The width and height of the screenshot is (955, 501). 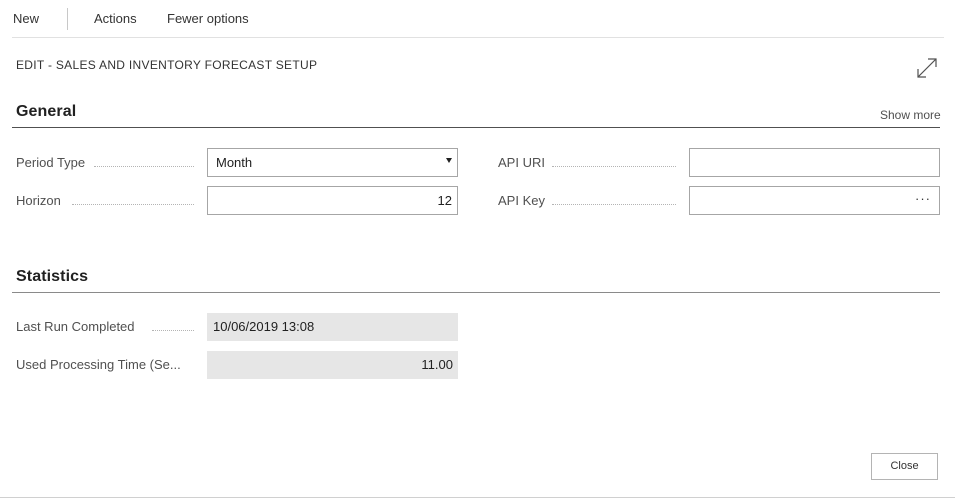 I want to click on api-key-field: ···, so click(x=814, y=200).